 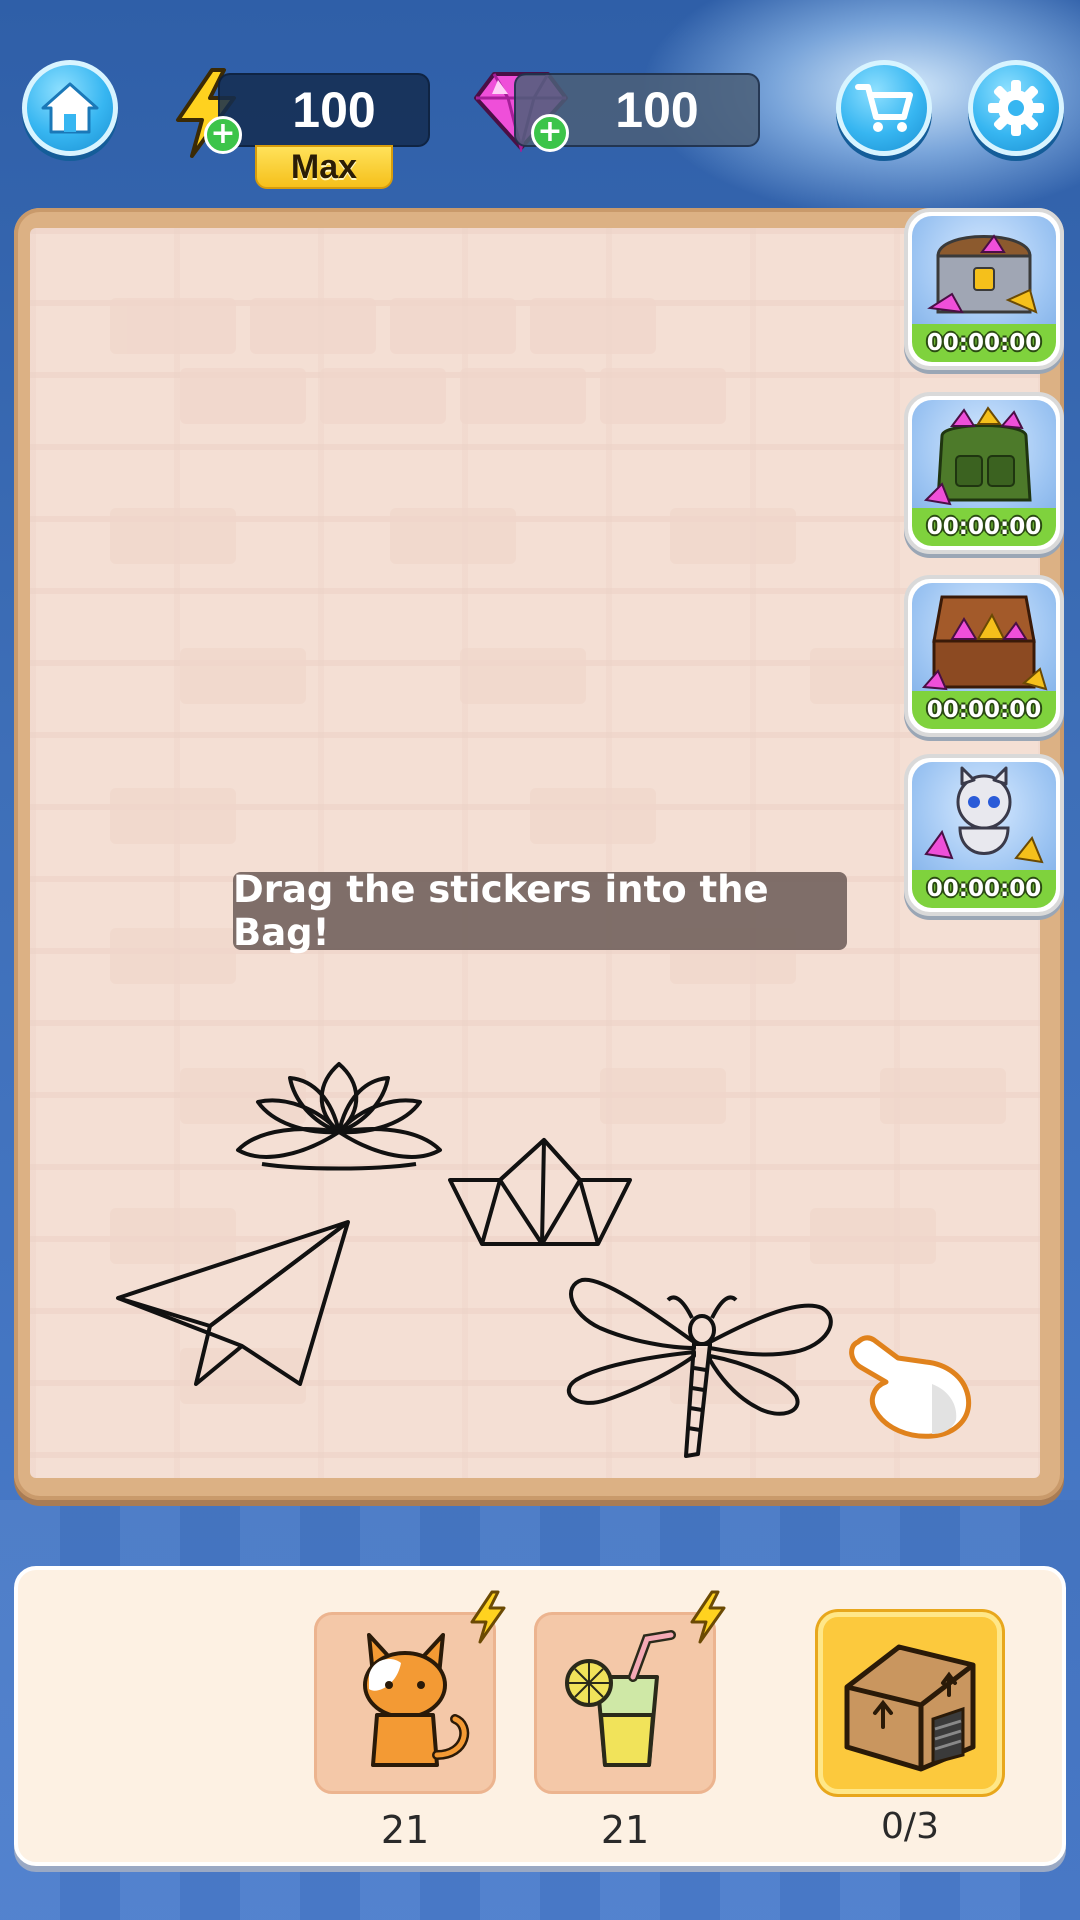 What do you see at coordinates (977, 456) in the screenshot?
I see `backpack-icon` at bounding box center [977, 456].